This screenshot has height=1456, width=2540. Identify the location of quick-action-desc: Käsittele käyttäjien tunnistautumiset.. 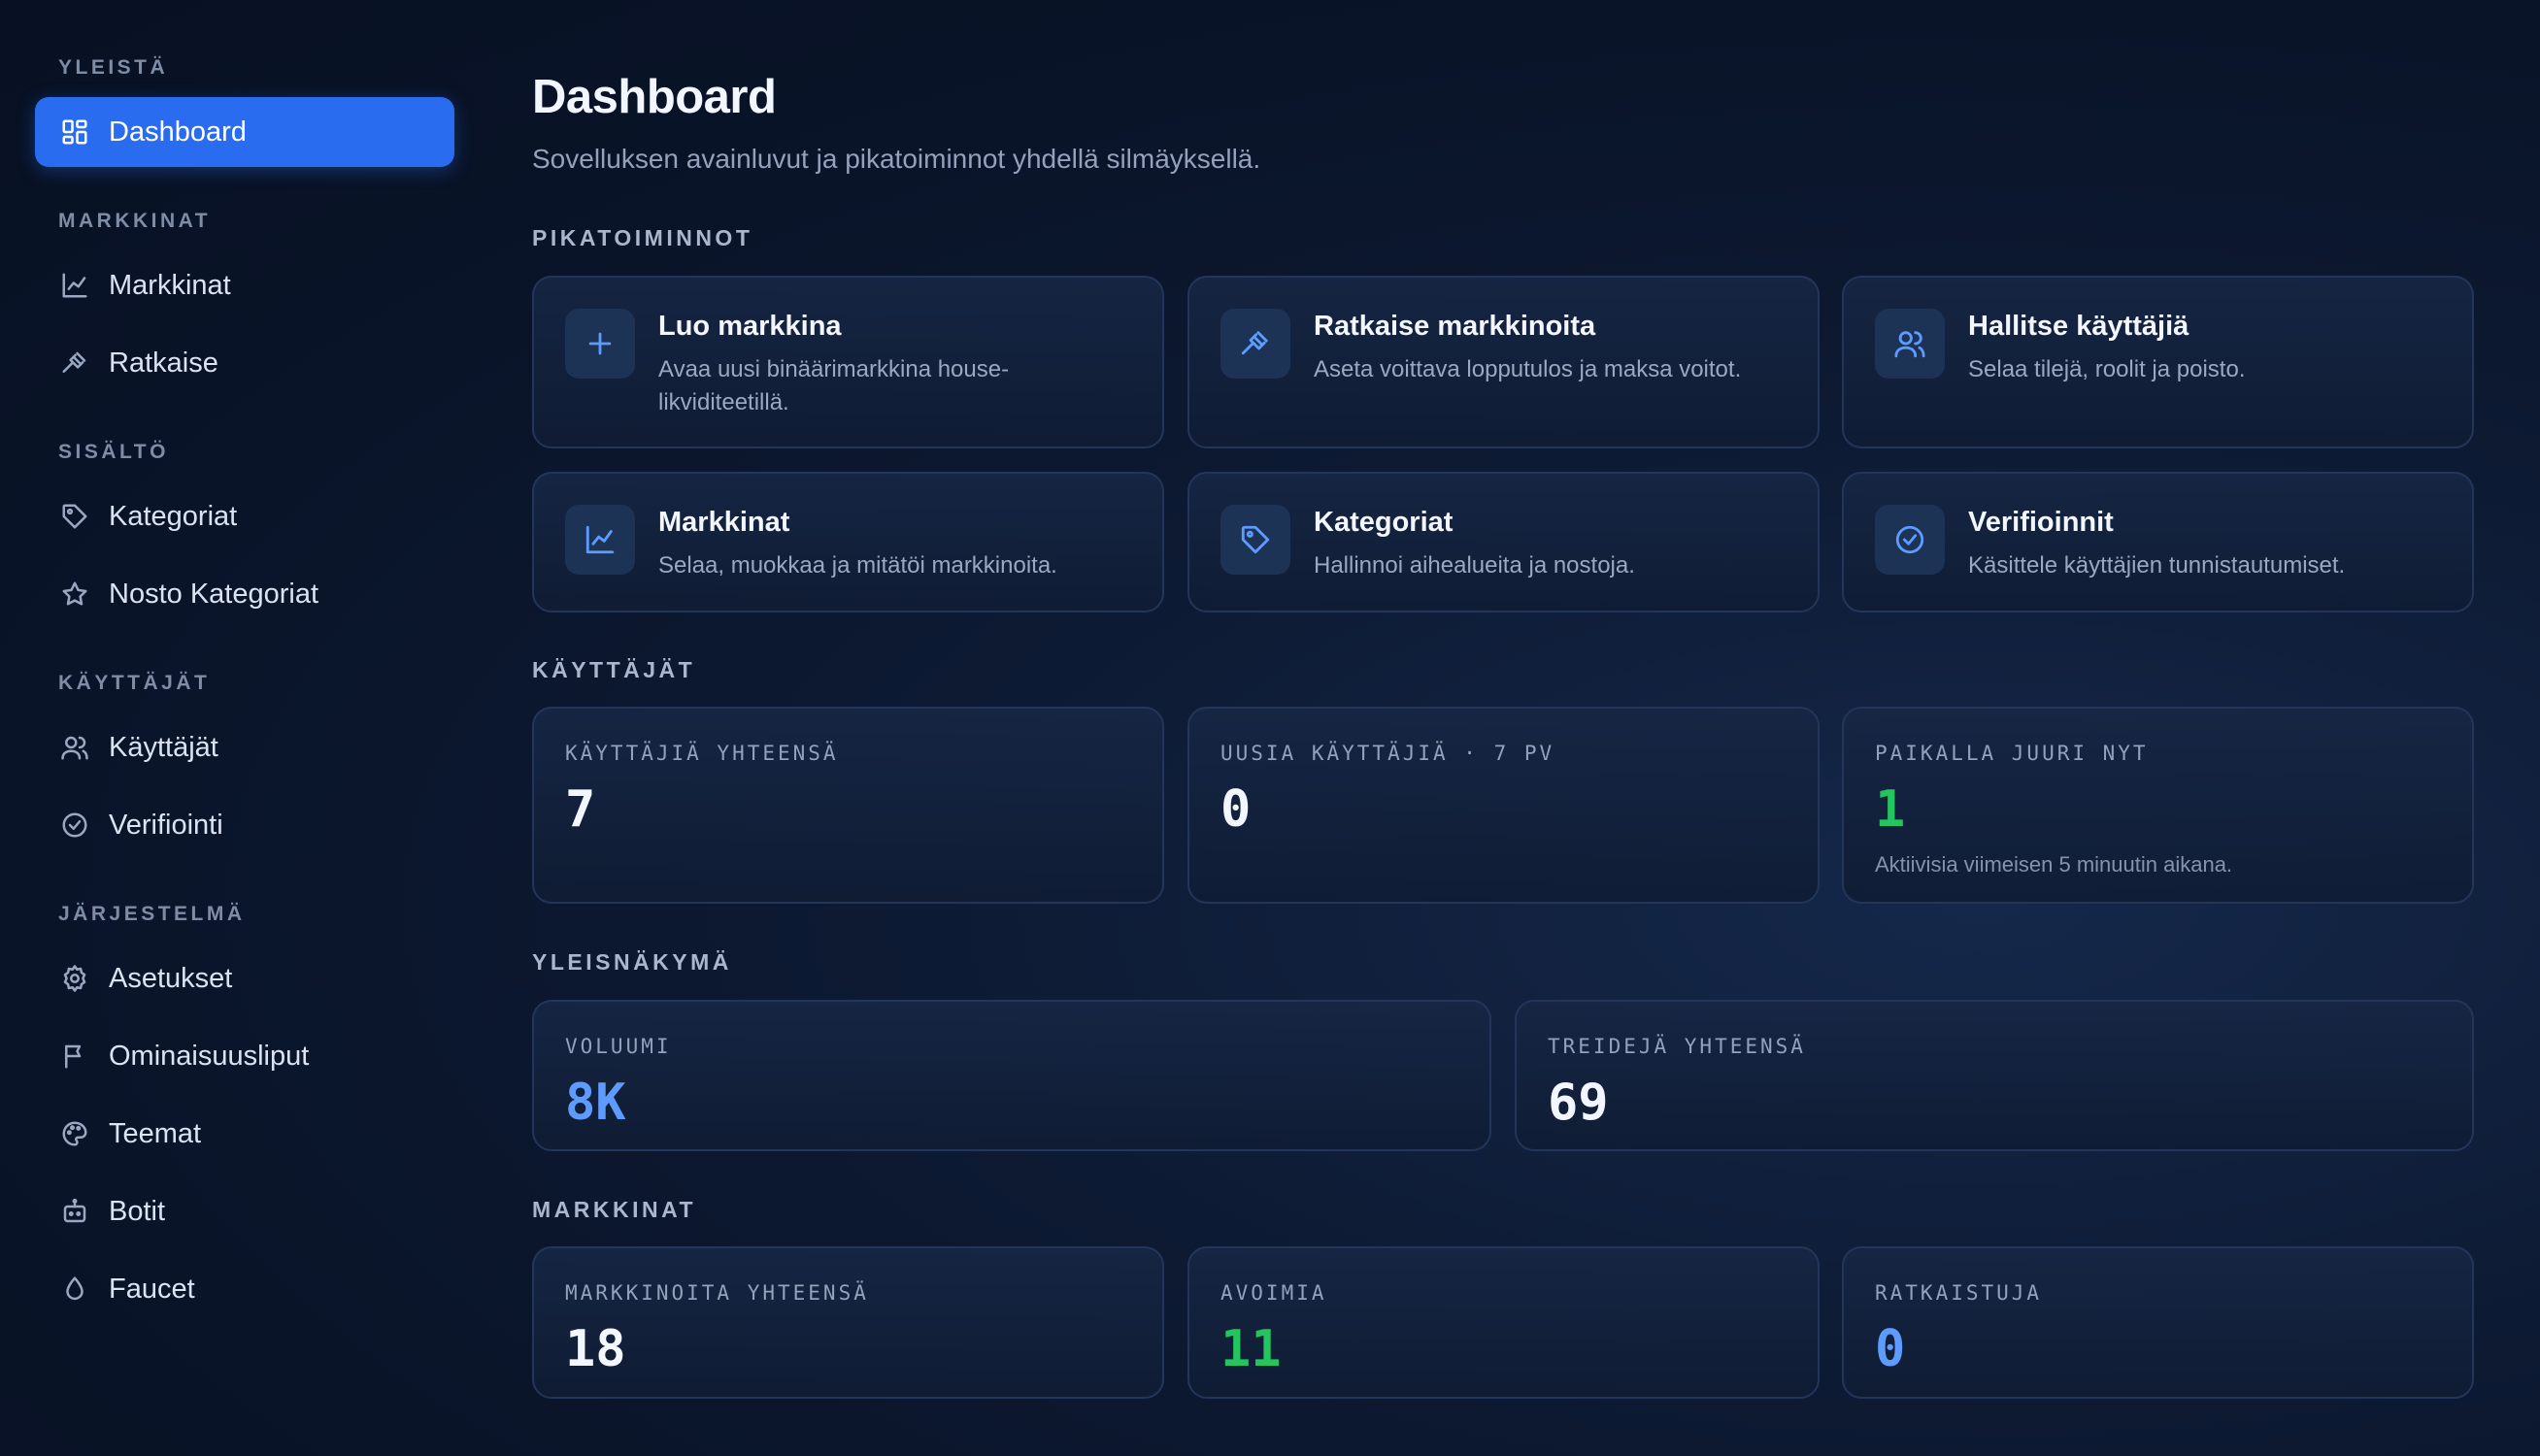
(2157, 565).